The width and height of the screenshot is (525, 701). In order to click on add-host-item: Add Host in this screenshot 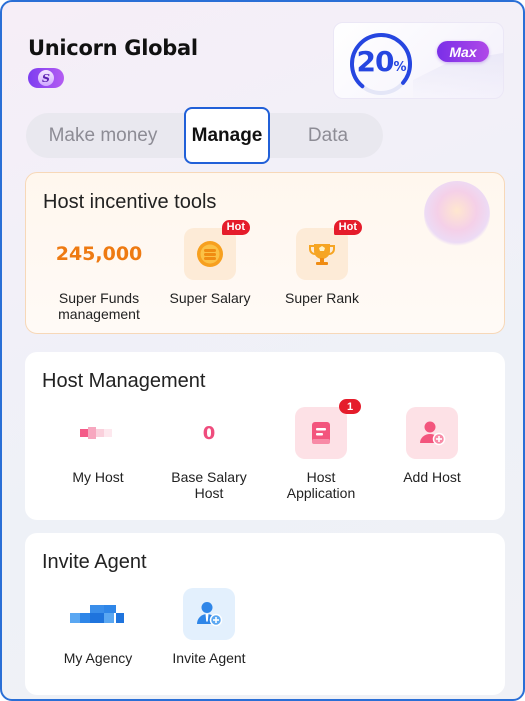, I will do `click(432, 446)`.